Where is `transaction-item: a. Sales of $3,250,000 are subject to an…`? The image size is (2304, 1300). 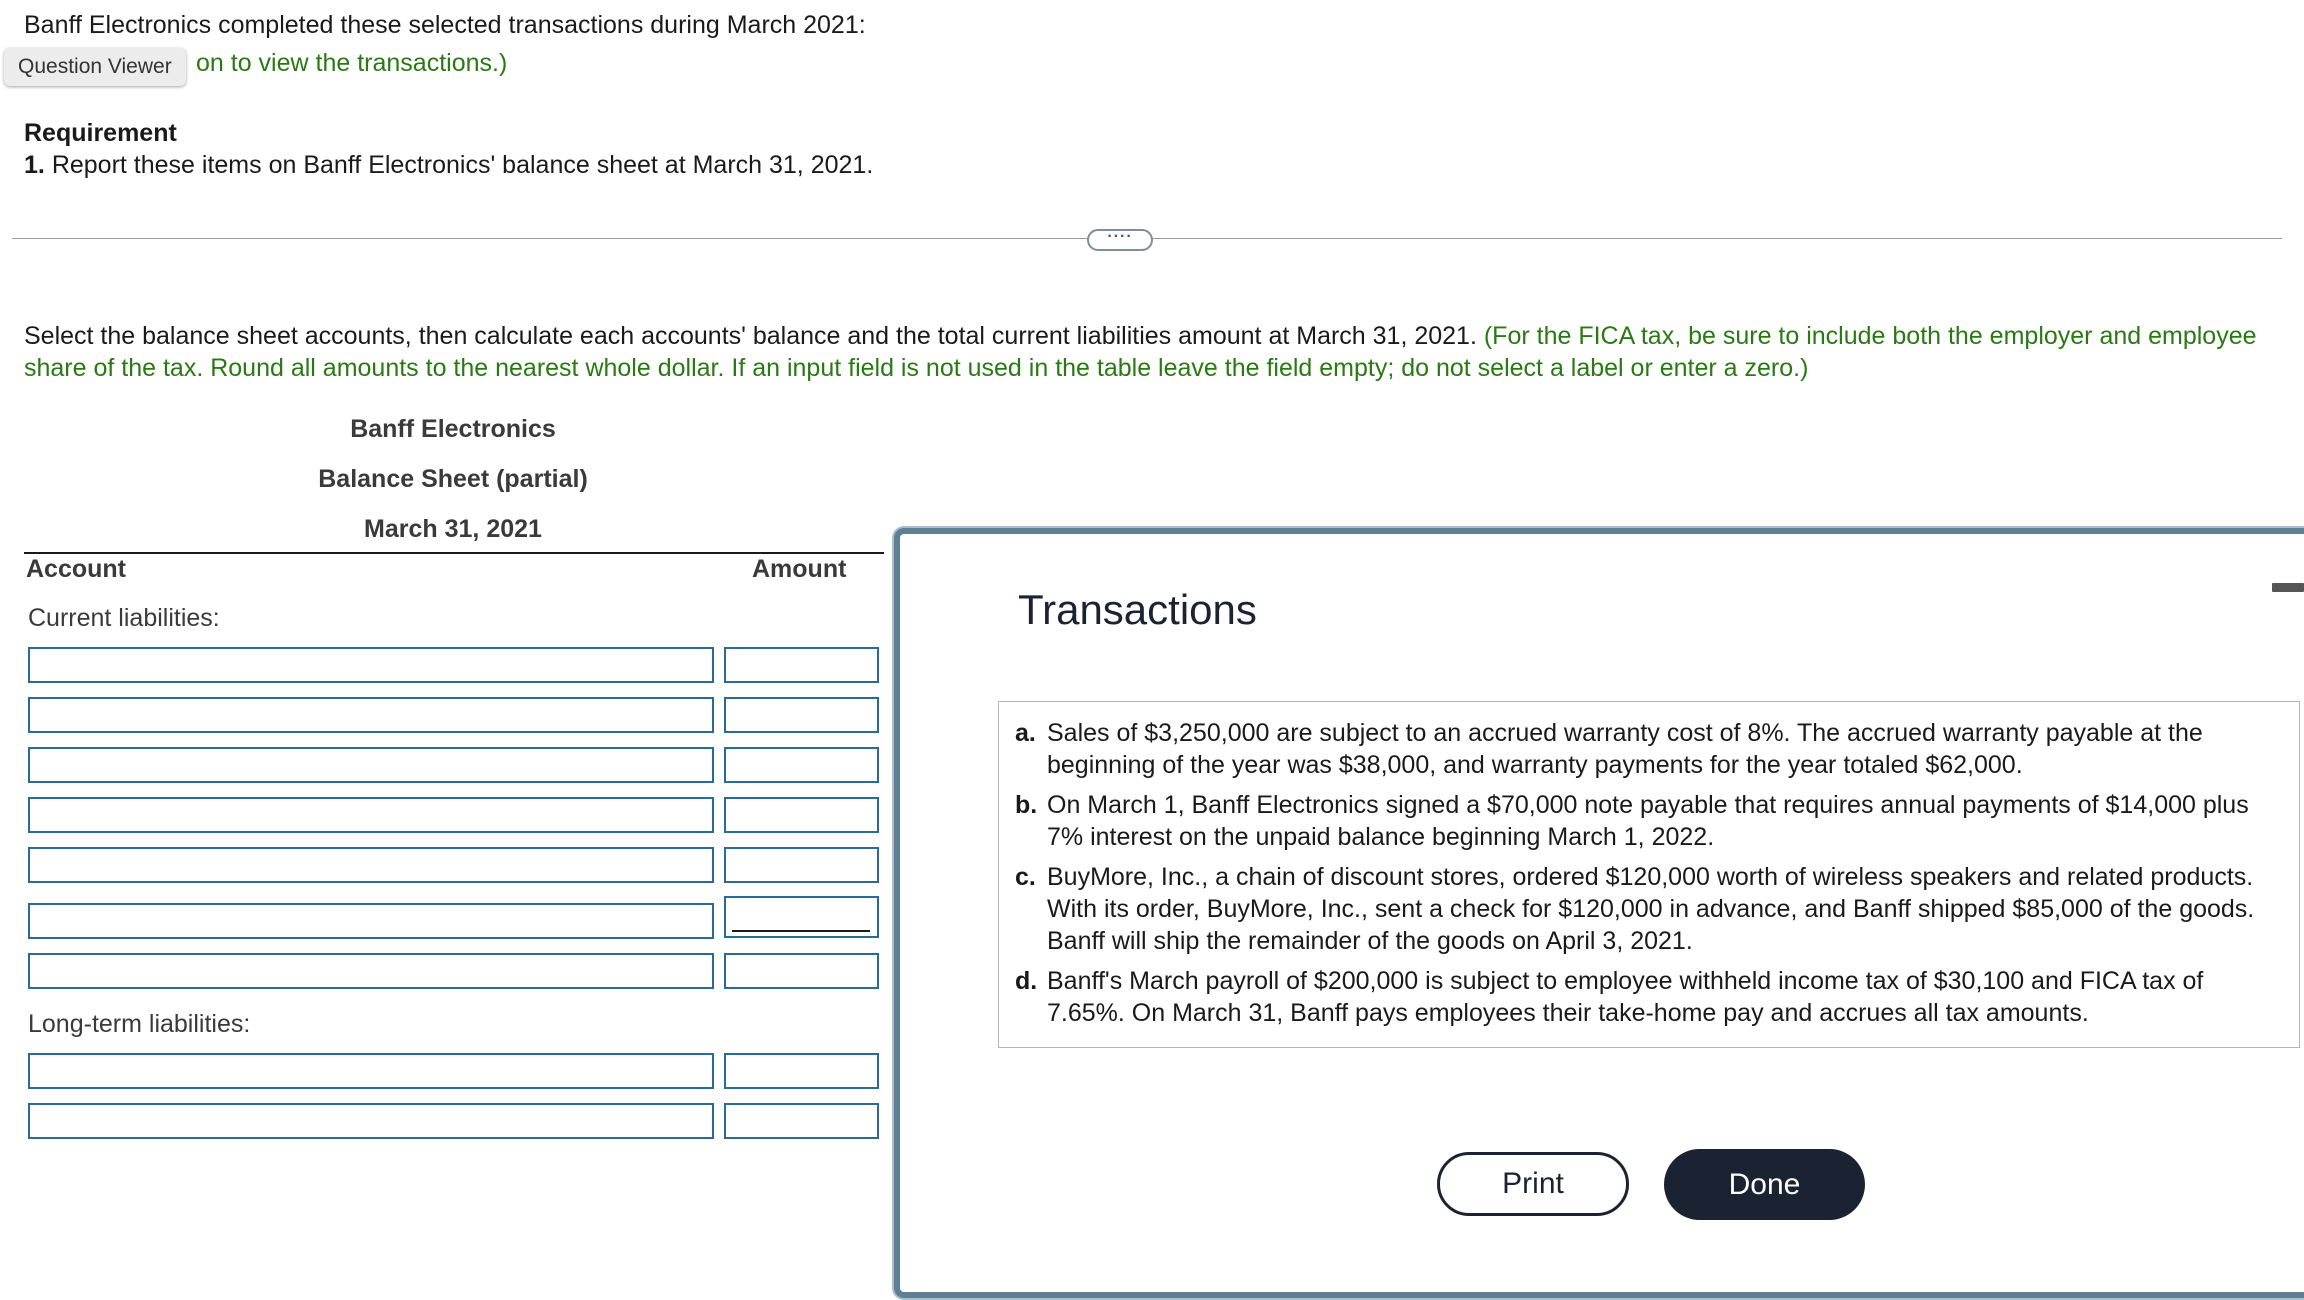
transaction-item: a. Sales of $3,250,000 are subject to an… is located at coordinates (1646, 749).